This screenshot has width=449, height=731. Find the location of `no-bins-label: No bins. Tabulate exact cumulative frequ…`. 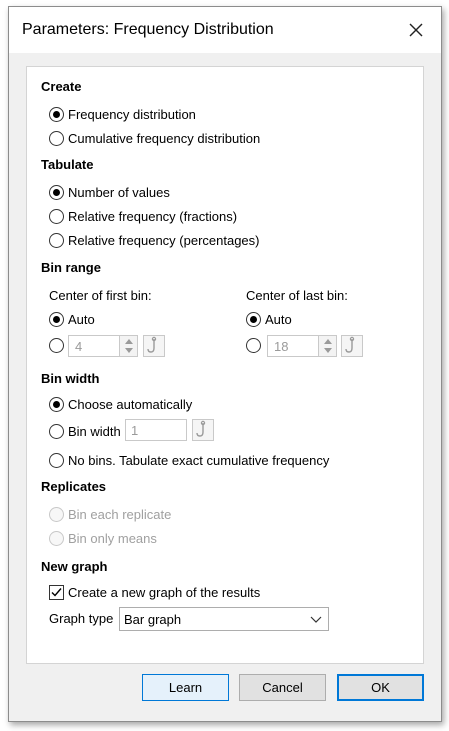

no-bins-label: No bins. Tabulate exact cumulative frequ… is located at coordinates (199, 460).